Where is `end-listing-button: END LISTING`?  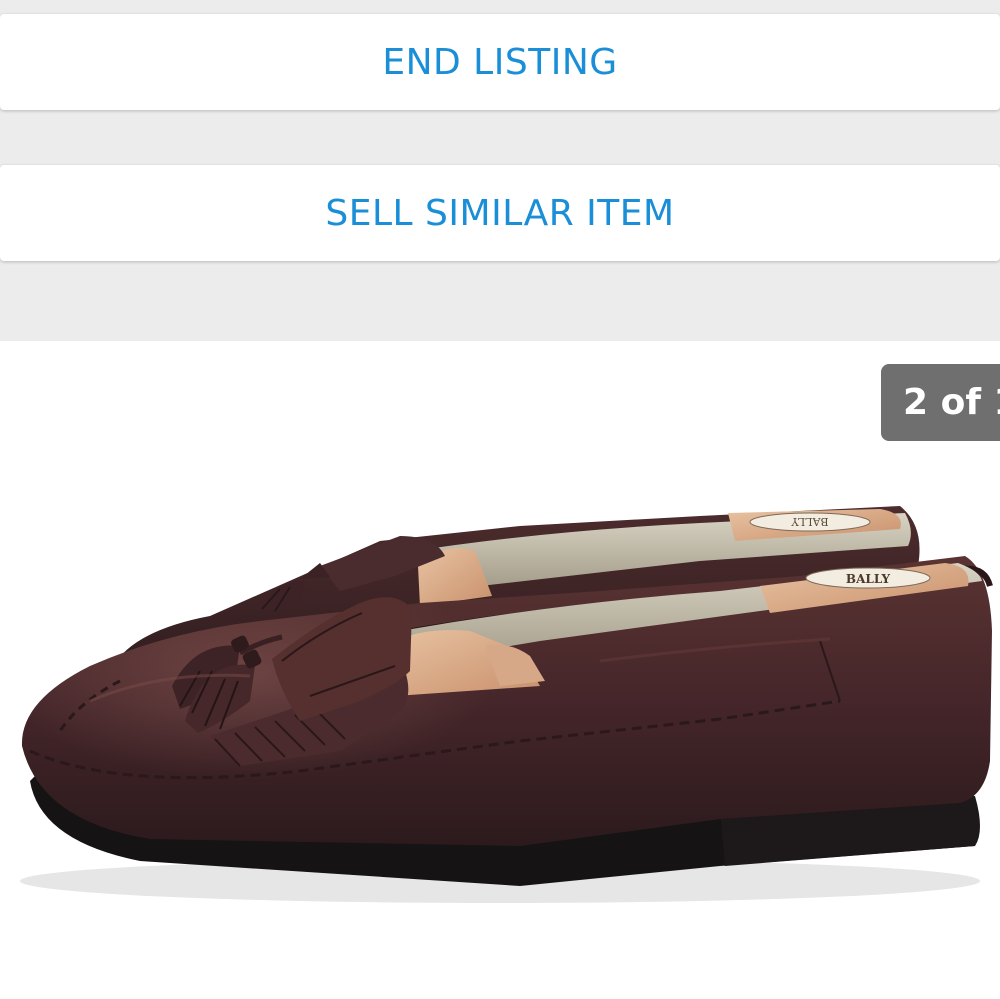
end-listing-button: END LISTING is located at coordinates (500, 62).